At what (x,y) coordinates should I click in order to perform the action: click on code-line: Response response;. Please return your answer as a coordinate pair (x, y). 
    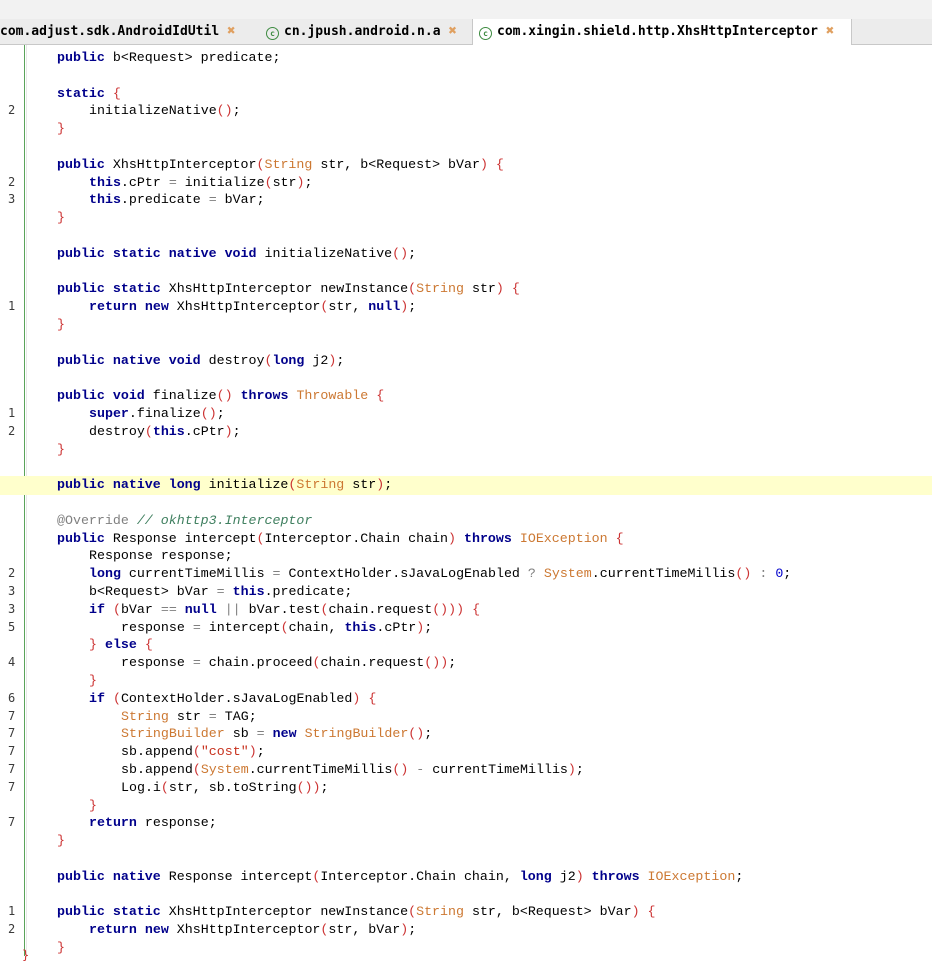
    Looking at the image, I should click on (466, 556).